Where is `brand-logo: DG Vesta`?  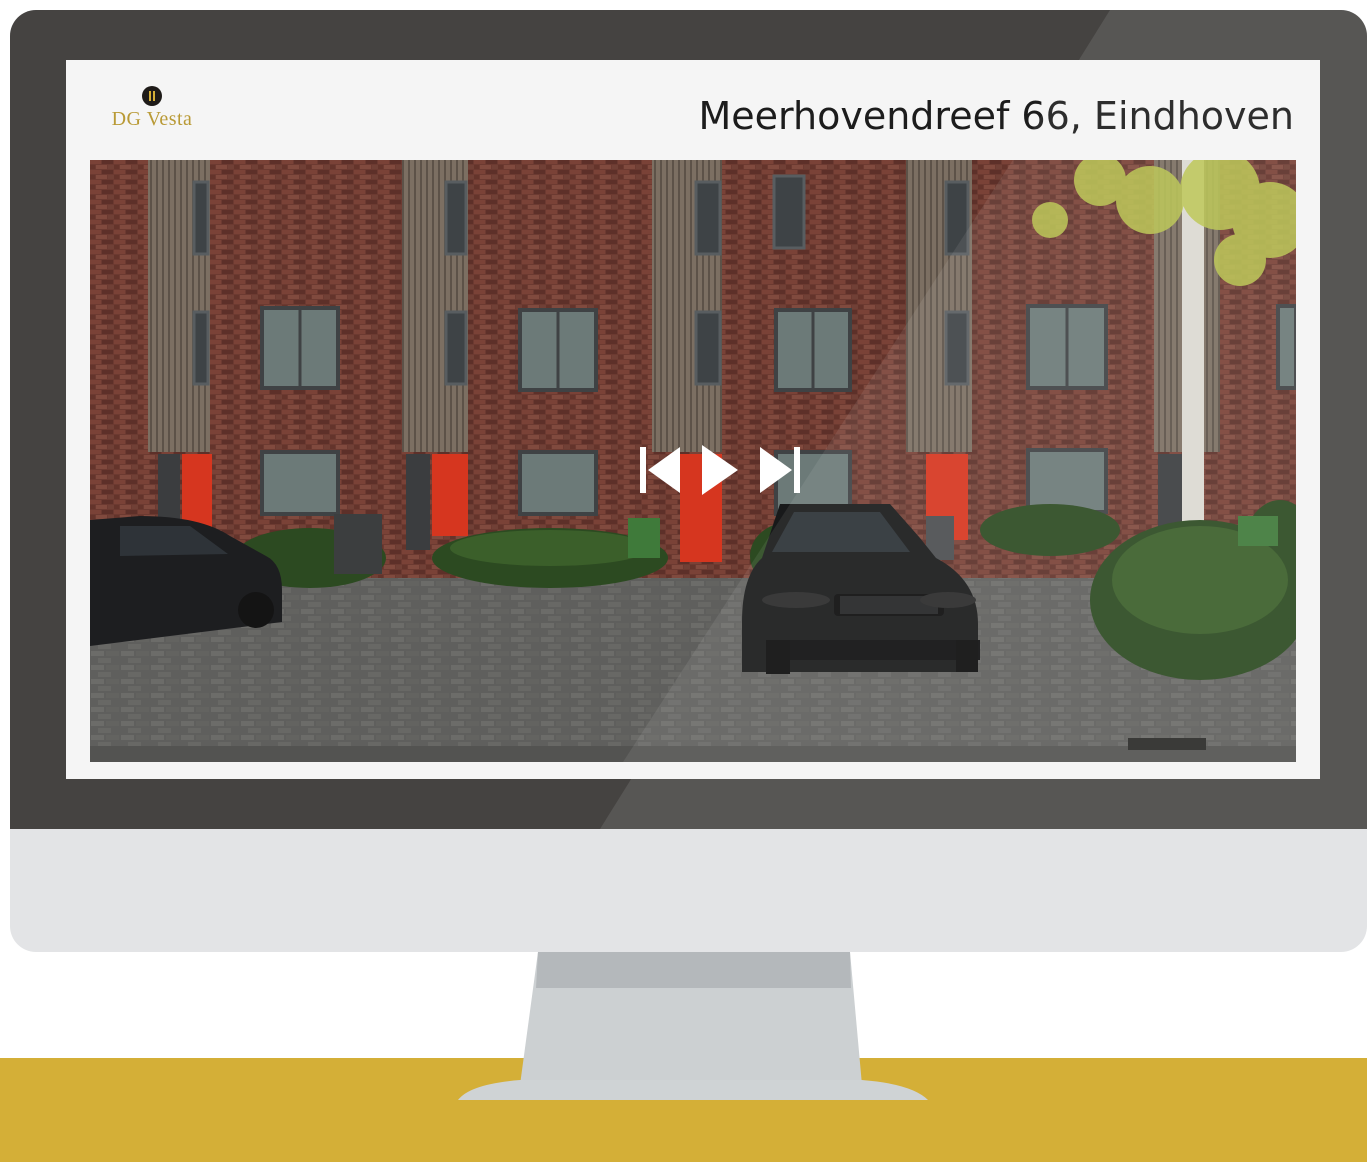 brand-logo: DG Vesta is located at coordinates (152, 116).